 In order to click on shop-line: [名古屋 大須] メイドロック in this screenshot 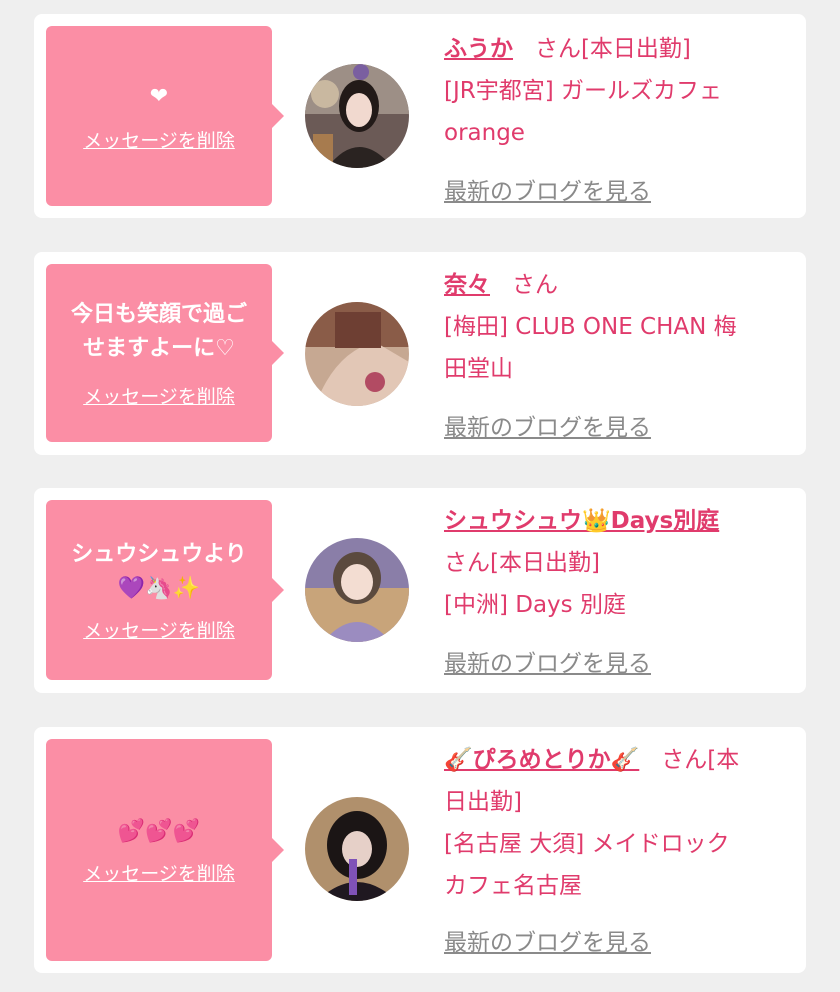, I will do `click(587, 844)`.